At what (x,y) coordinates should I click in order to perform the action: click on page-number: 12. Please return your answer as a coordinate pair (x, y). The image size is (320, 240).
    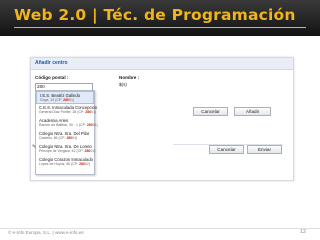
    Looking at the image, I should click on (303, 232).